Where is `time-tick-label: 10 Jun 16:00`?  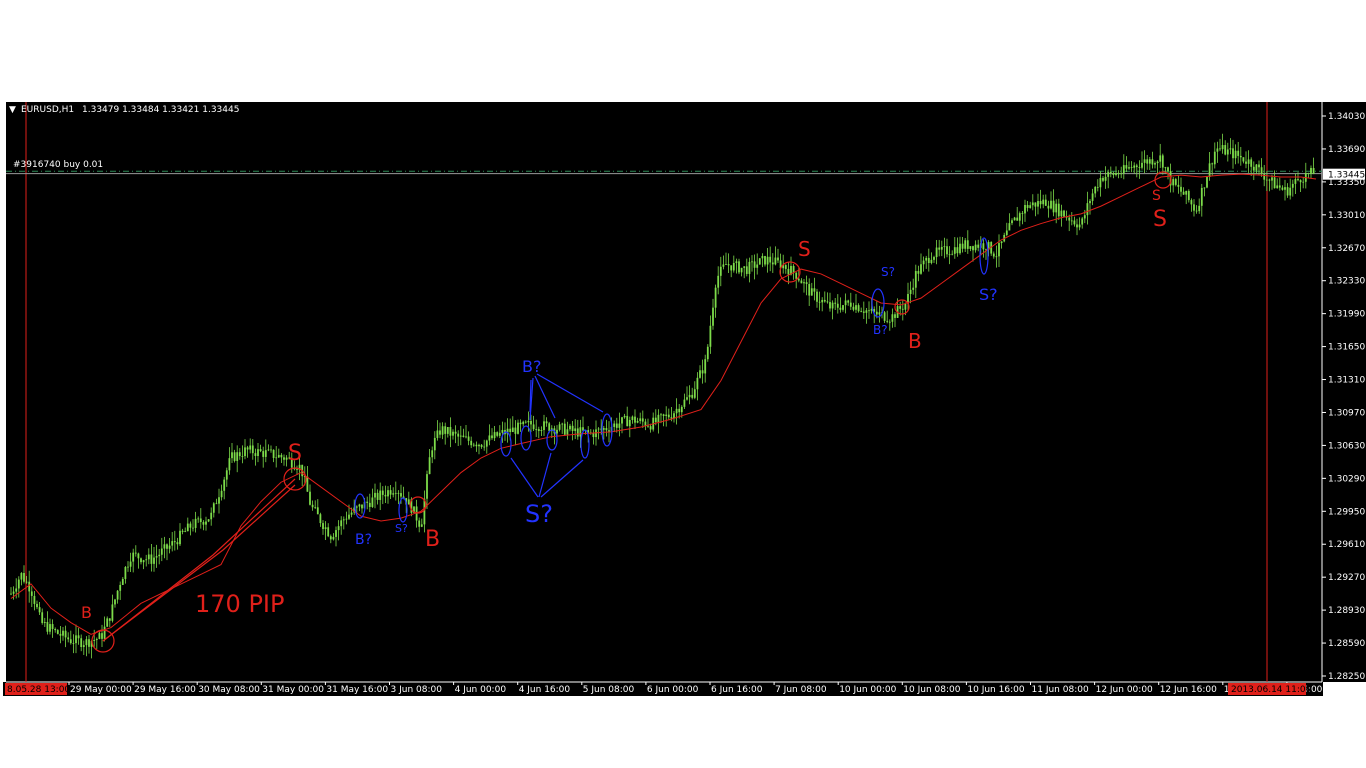
time-tick-label: 10 Jun 16:00 is located at coordinates (995, 690).